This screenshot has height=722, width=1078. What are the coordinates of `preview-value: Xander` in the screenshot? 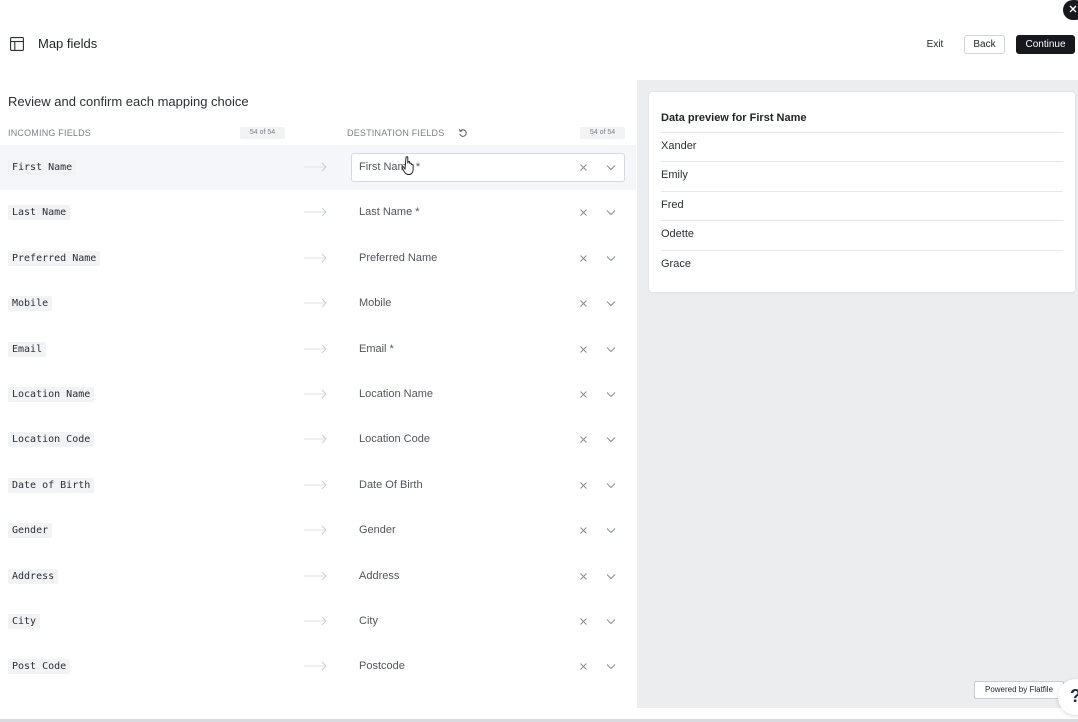 It's located at (862, 146).